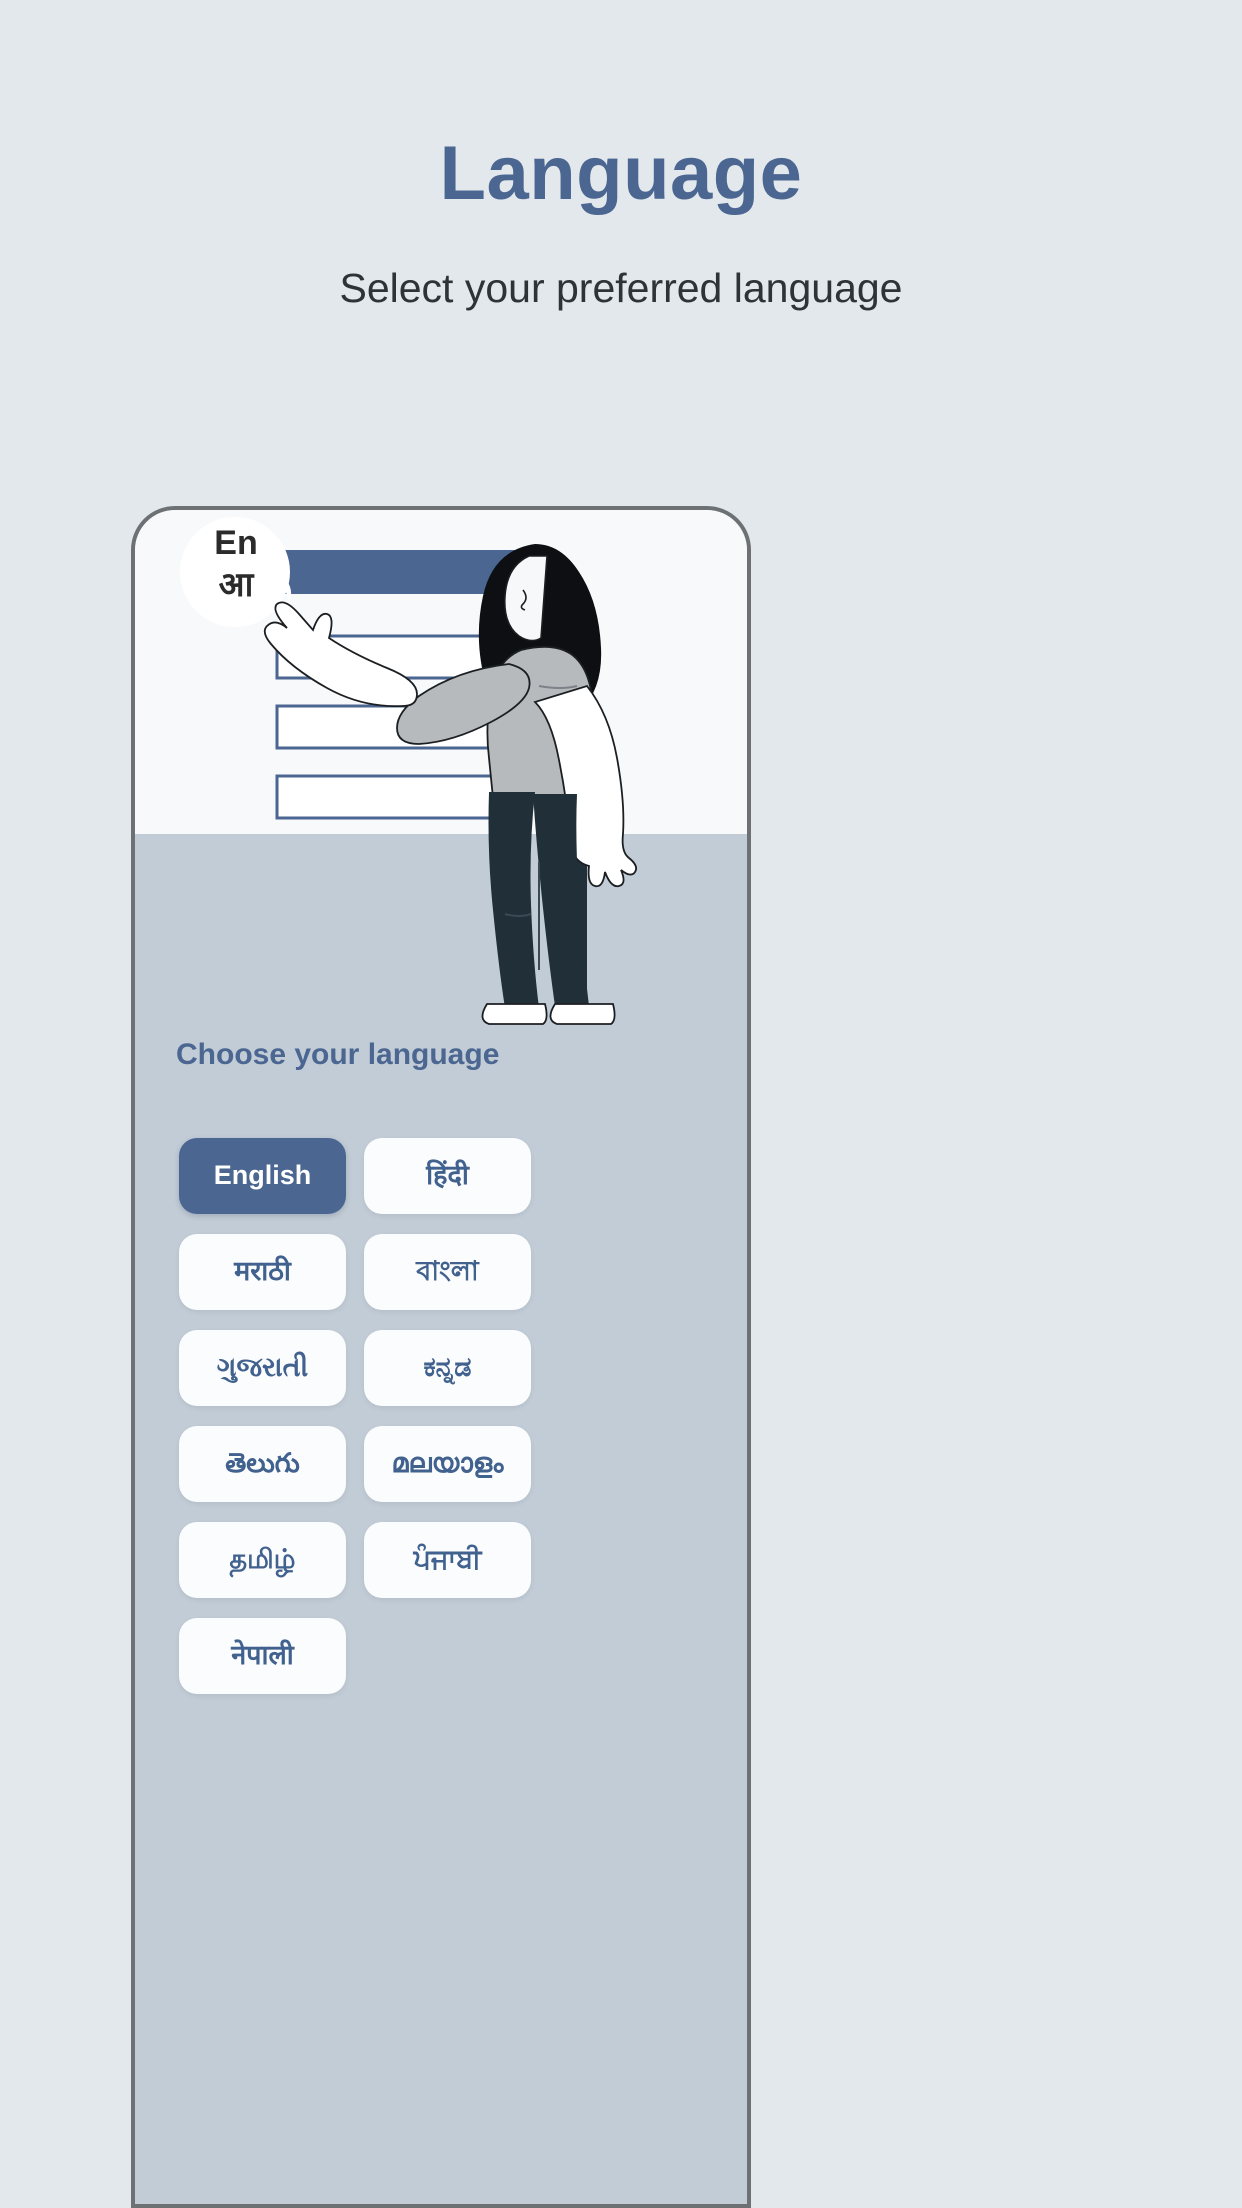 This screenshot has height=2208, width=1242. What do you see at coordinates (447, 1560) in the screenshot?
I see `language-button: ਪੰਜਾਬੀ` at bounding box center [447, 1560].